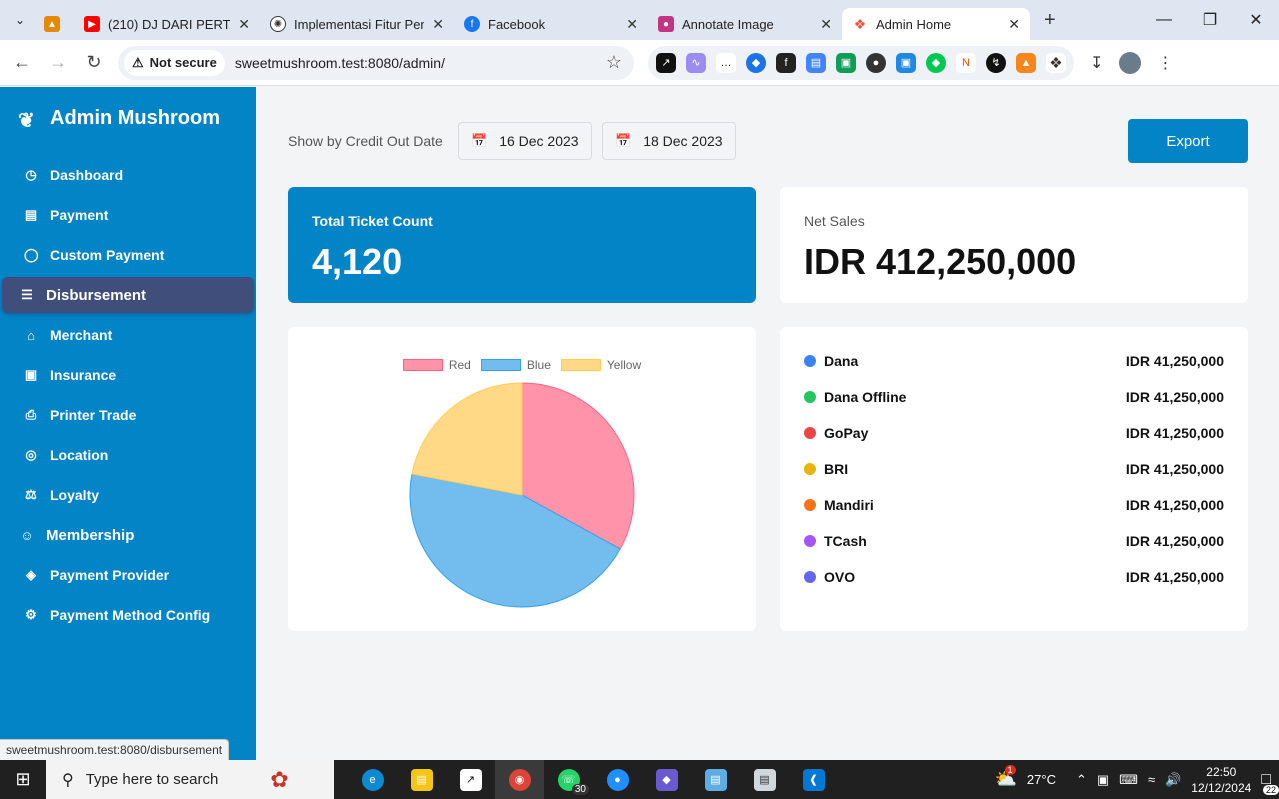 Image resolution: width=1279 pixels, height=799 pixels. I want to click on tab-title: Facebook, so click(517, 24).